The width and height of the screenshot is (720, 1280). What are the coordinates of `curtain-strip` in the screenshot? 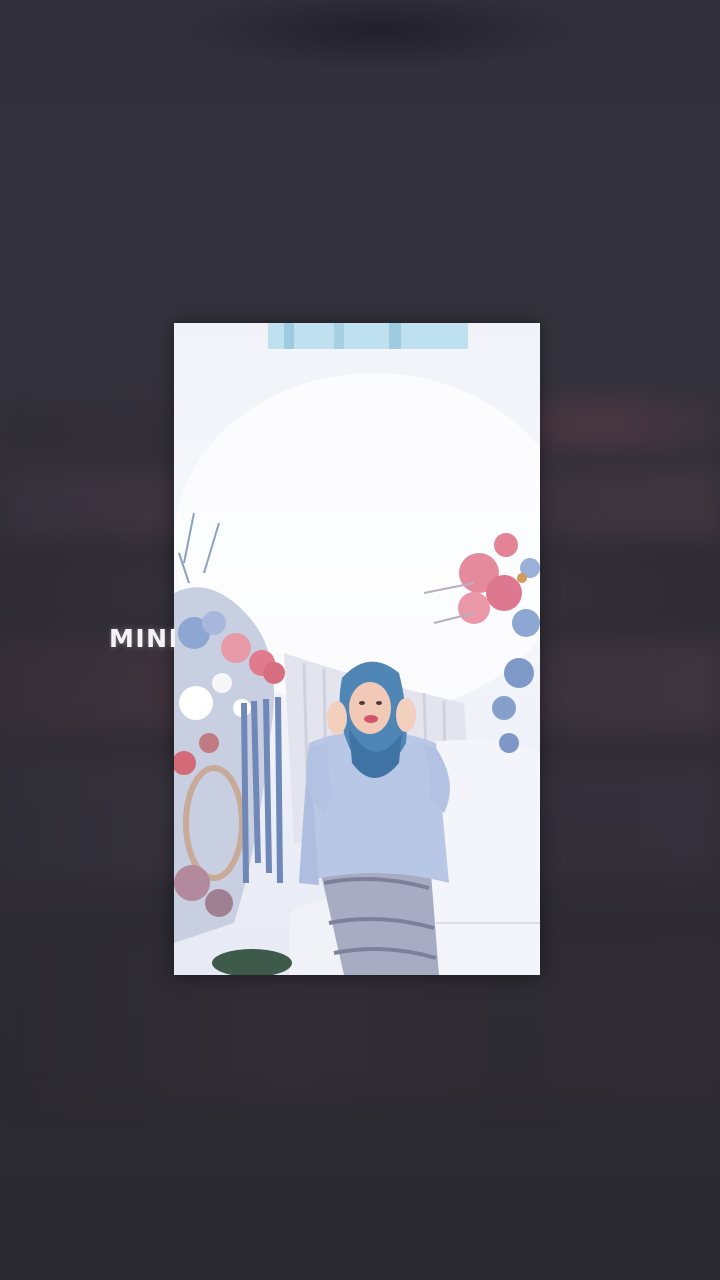 It's located at (368, 336).